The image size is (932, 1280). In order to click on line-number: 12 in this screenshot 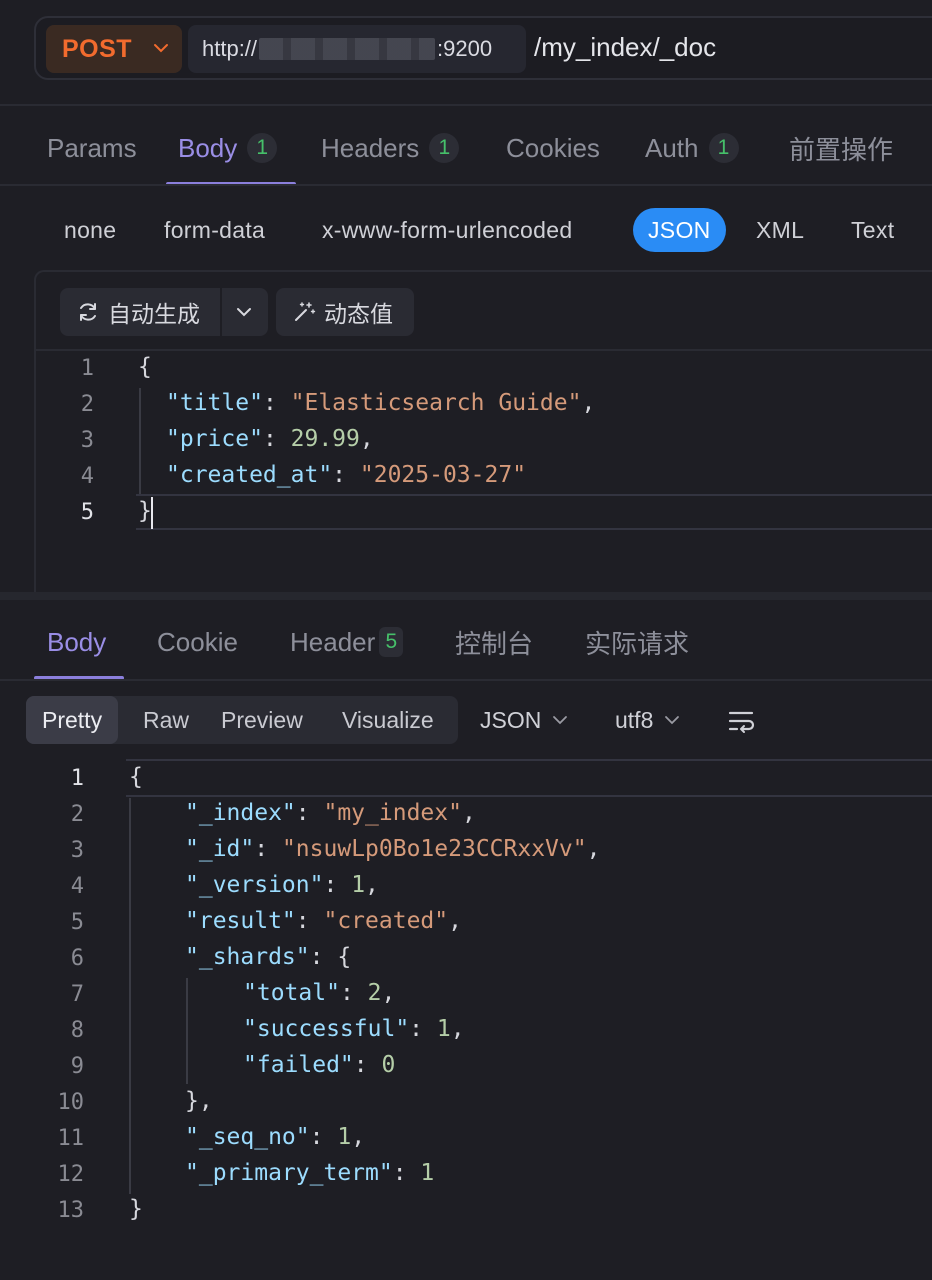, I will do `click(71, 1174)`.